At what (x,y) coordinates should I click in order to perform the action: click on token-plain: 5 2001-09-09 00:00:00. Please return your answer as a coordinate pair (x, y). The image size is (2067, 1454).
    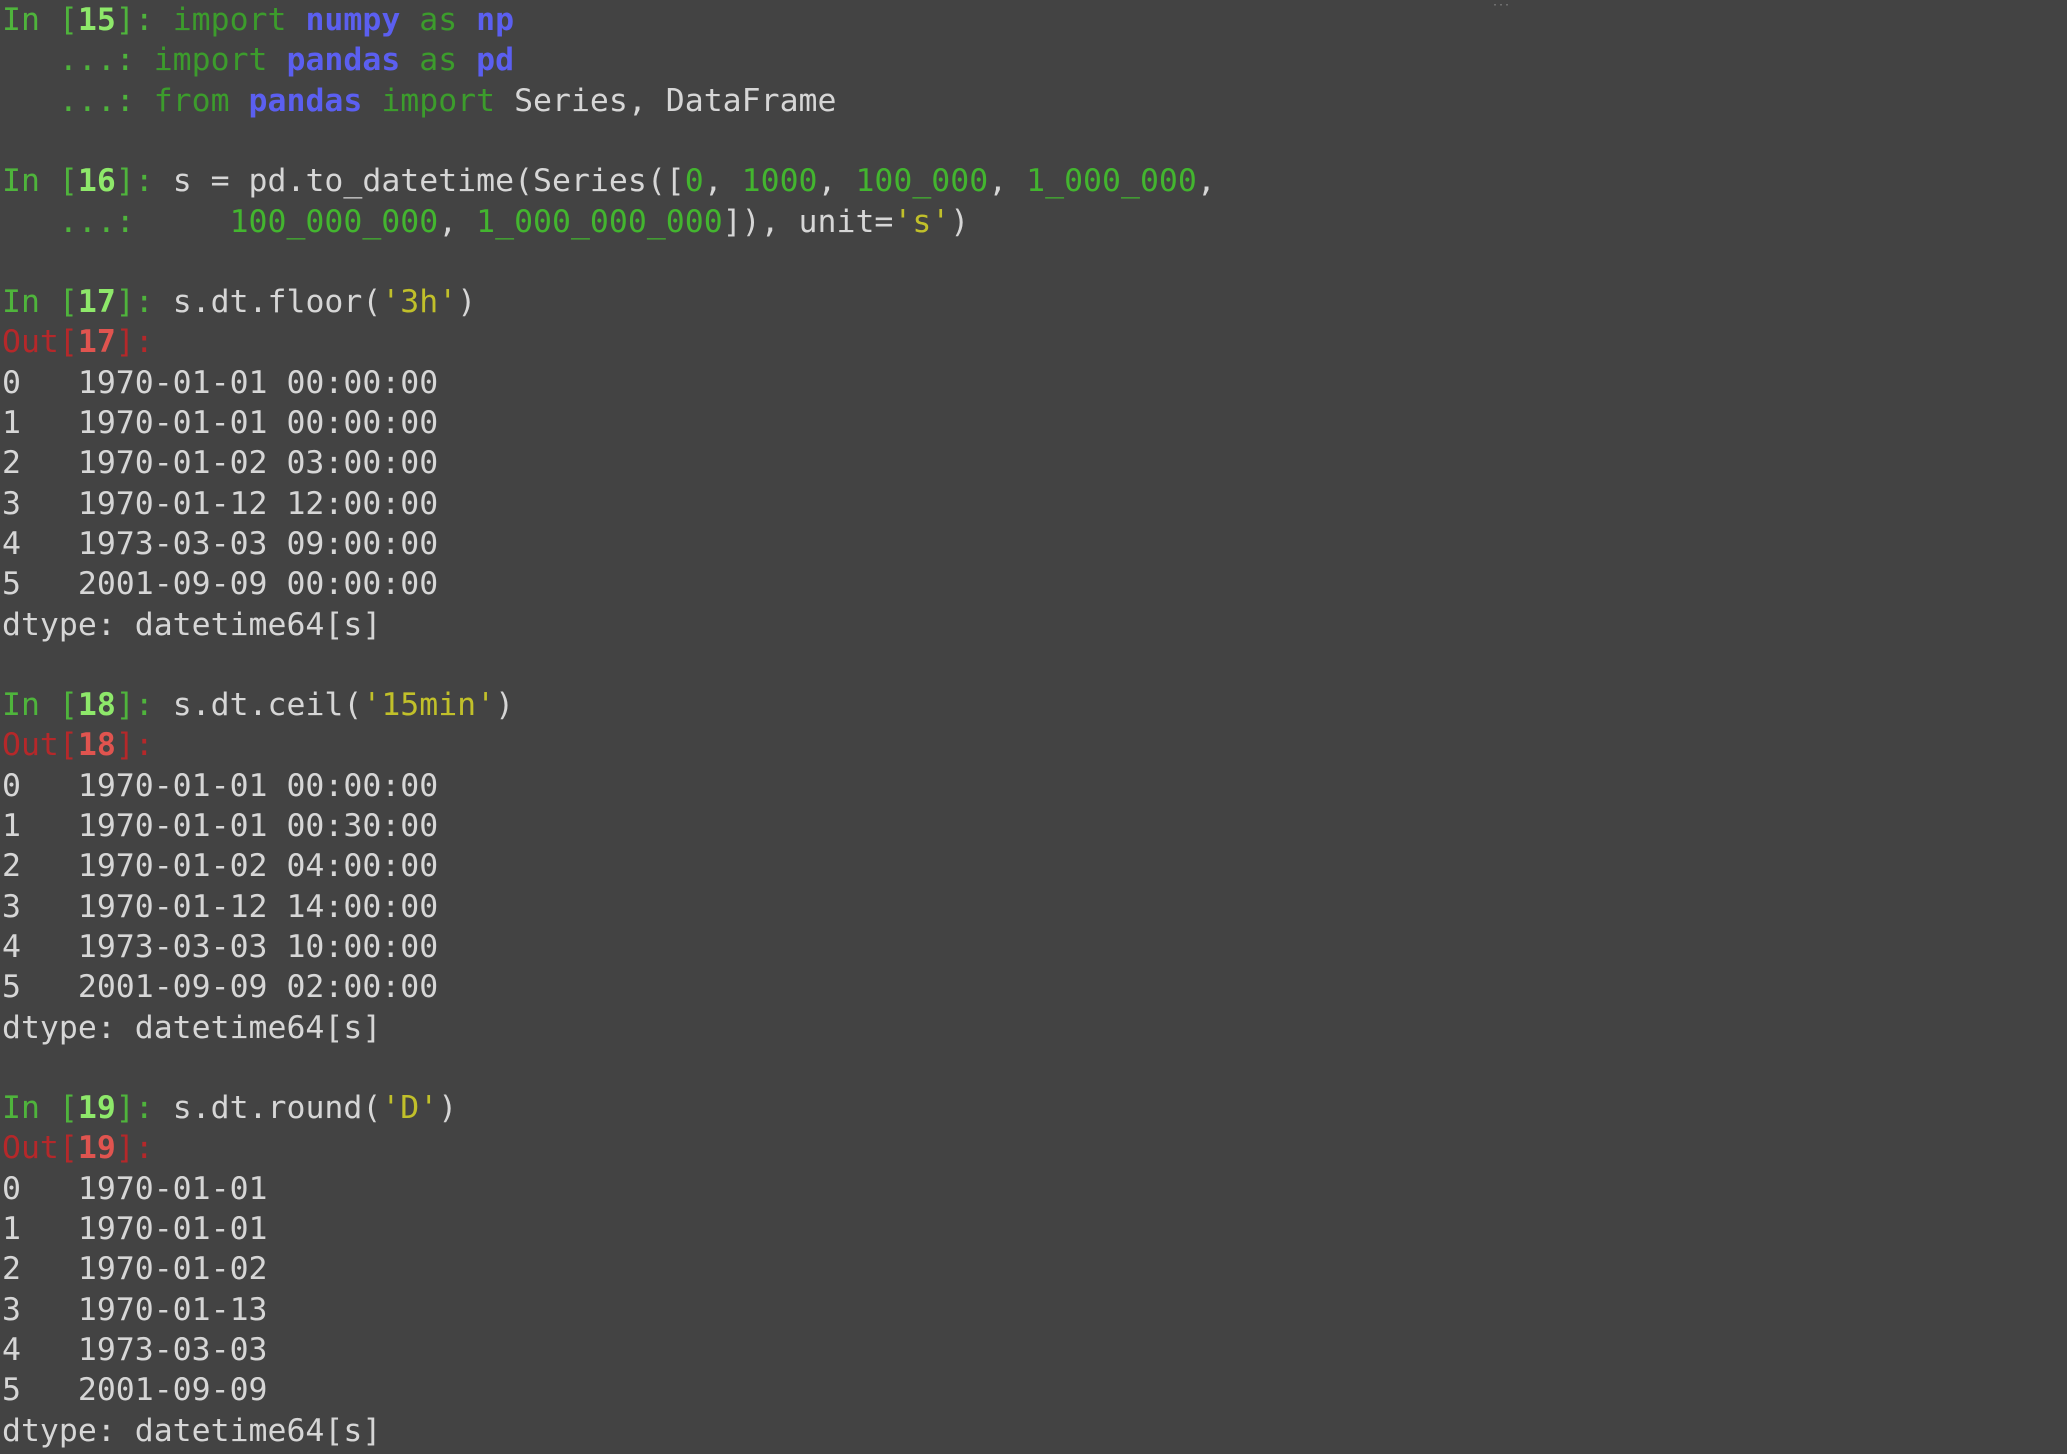
    Looking at the image, I should click on (220, 584).